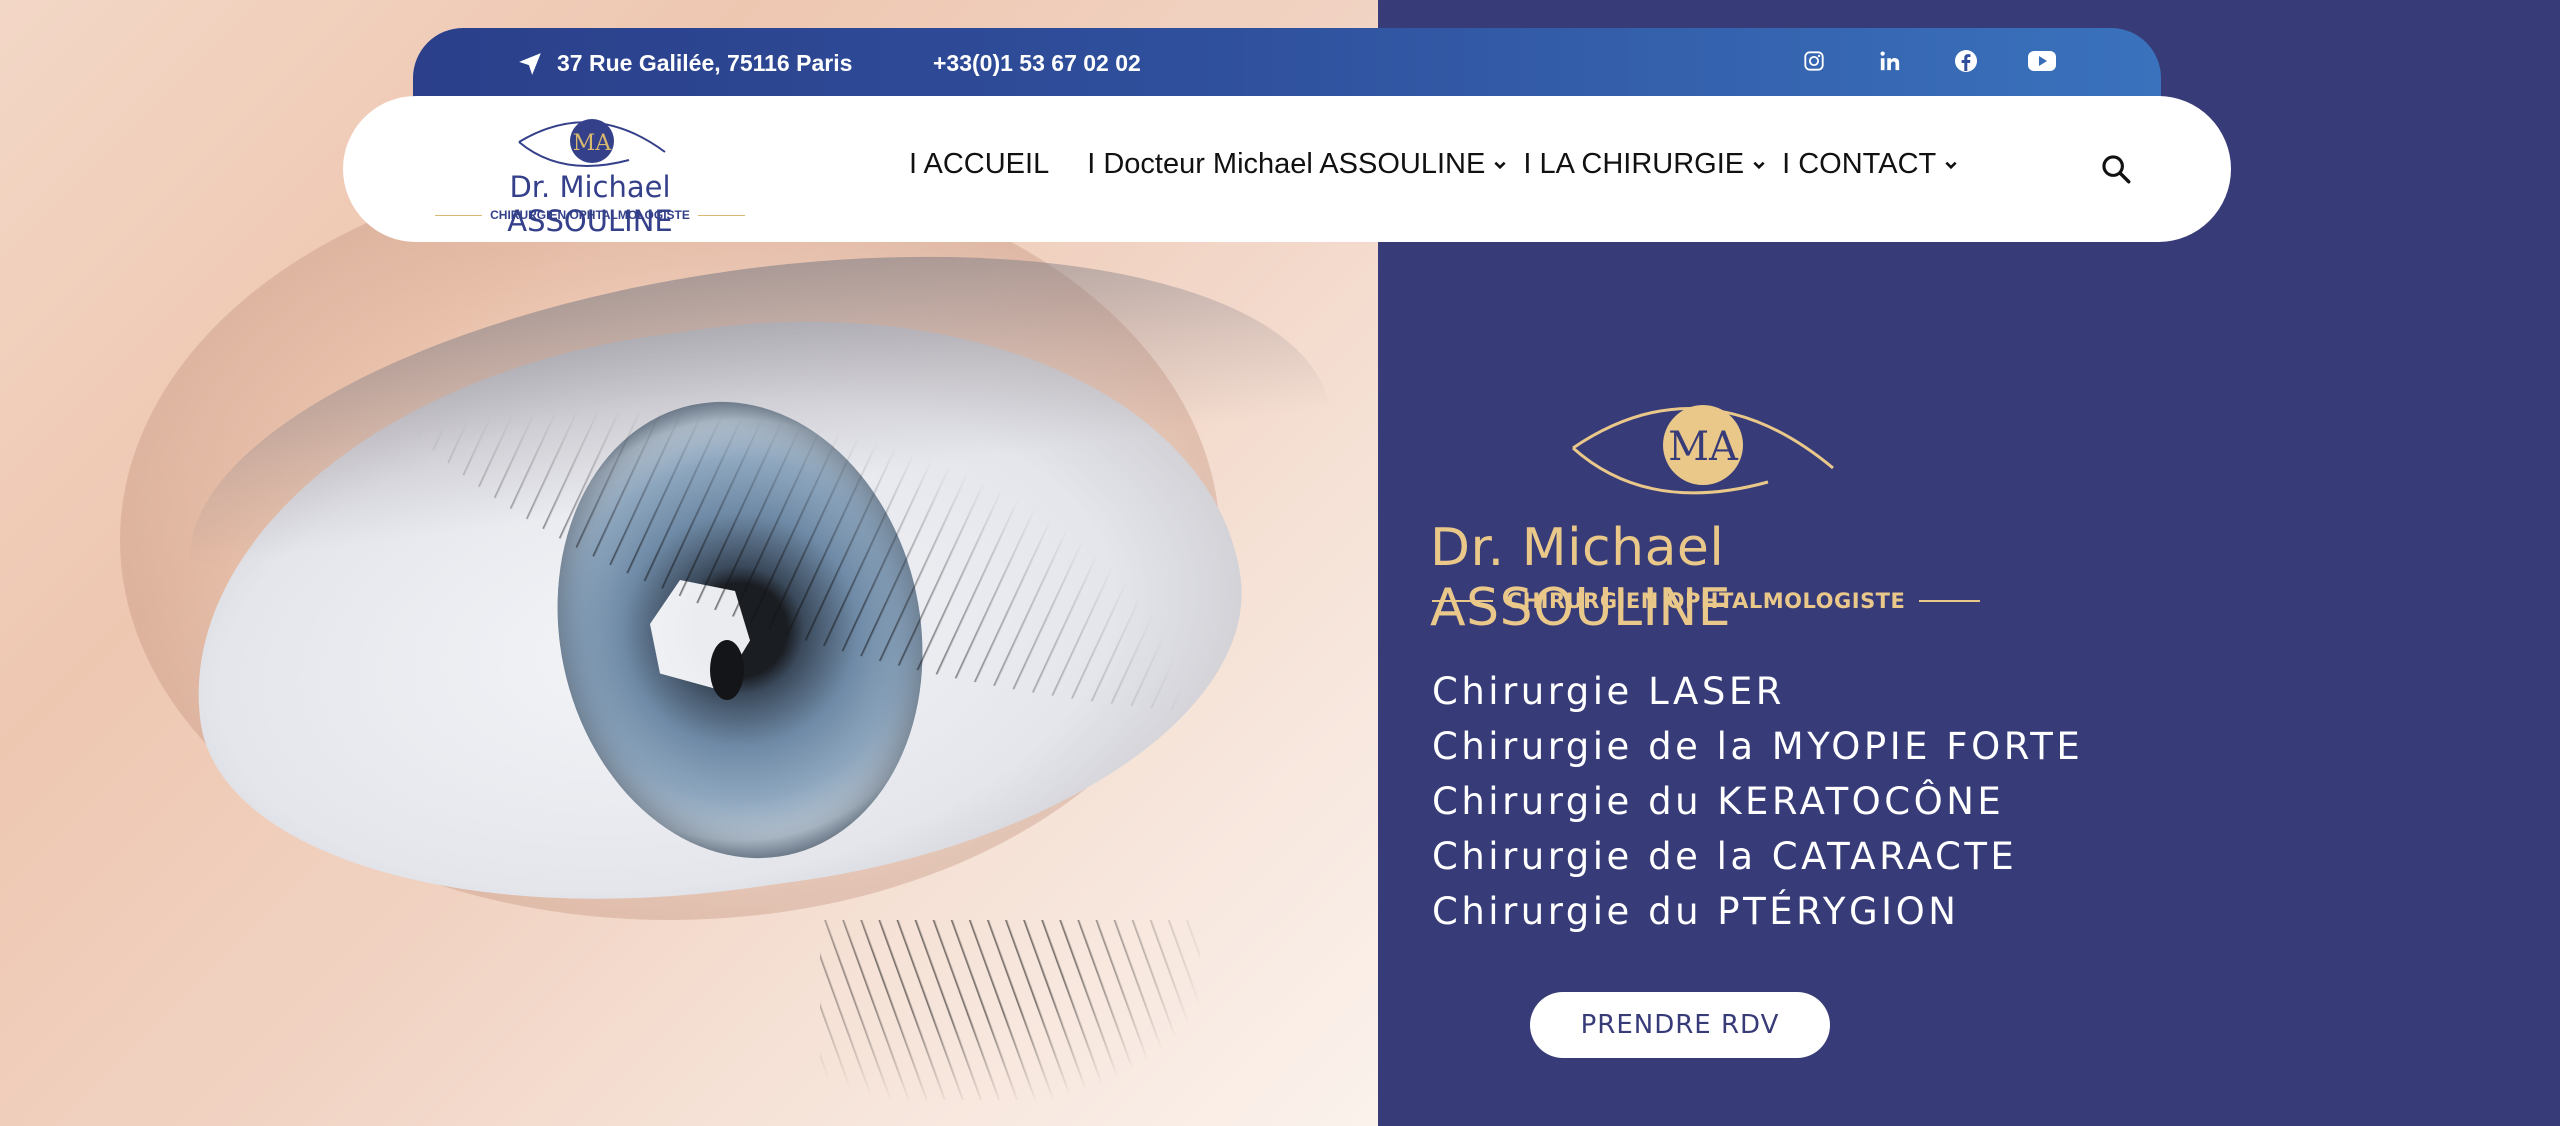  What do you see at coordinates (1462, 601) in the screenshot?
I see `divider-left` at bounding box center [1462, 601].